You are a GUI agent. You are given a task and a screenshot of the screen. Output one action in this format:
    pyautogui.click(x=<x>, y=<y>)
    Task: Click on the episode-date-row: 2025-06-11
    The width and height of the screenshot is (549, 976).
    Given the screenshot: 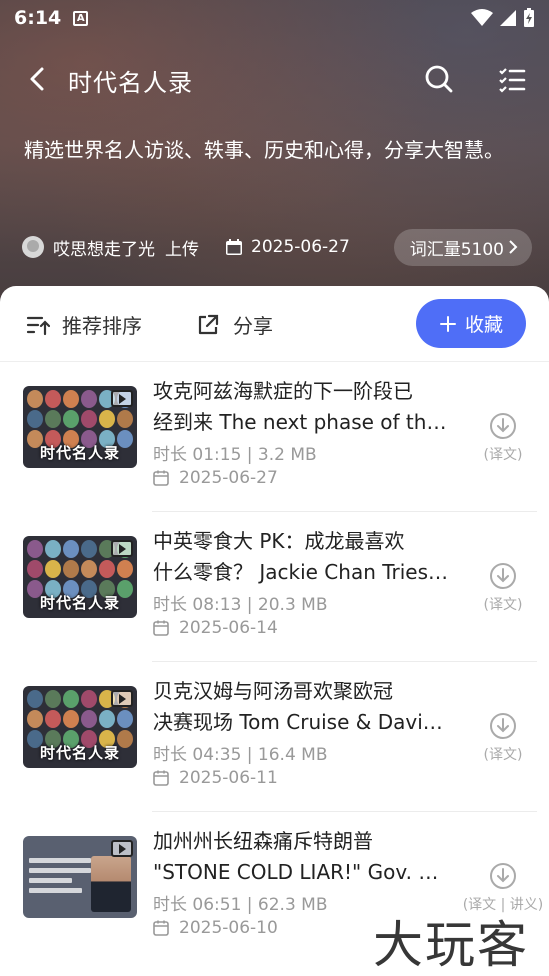 What is the action you would take?
    pyautogui.click(x=215, y=778)
    